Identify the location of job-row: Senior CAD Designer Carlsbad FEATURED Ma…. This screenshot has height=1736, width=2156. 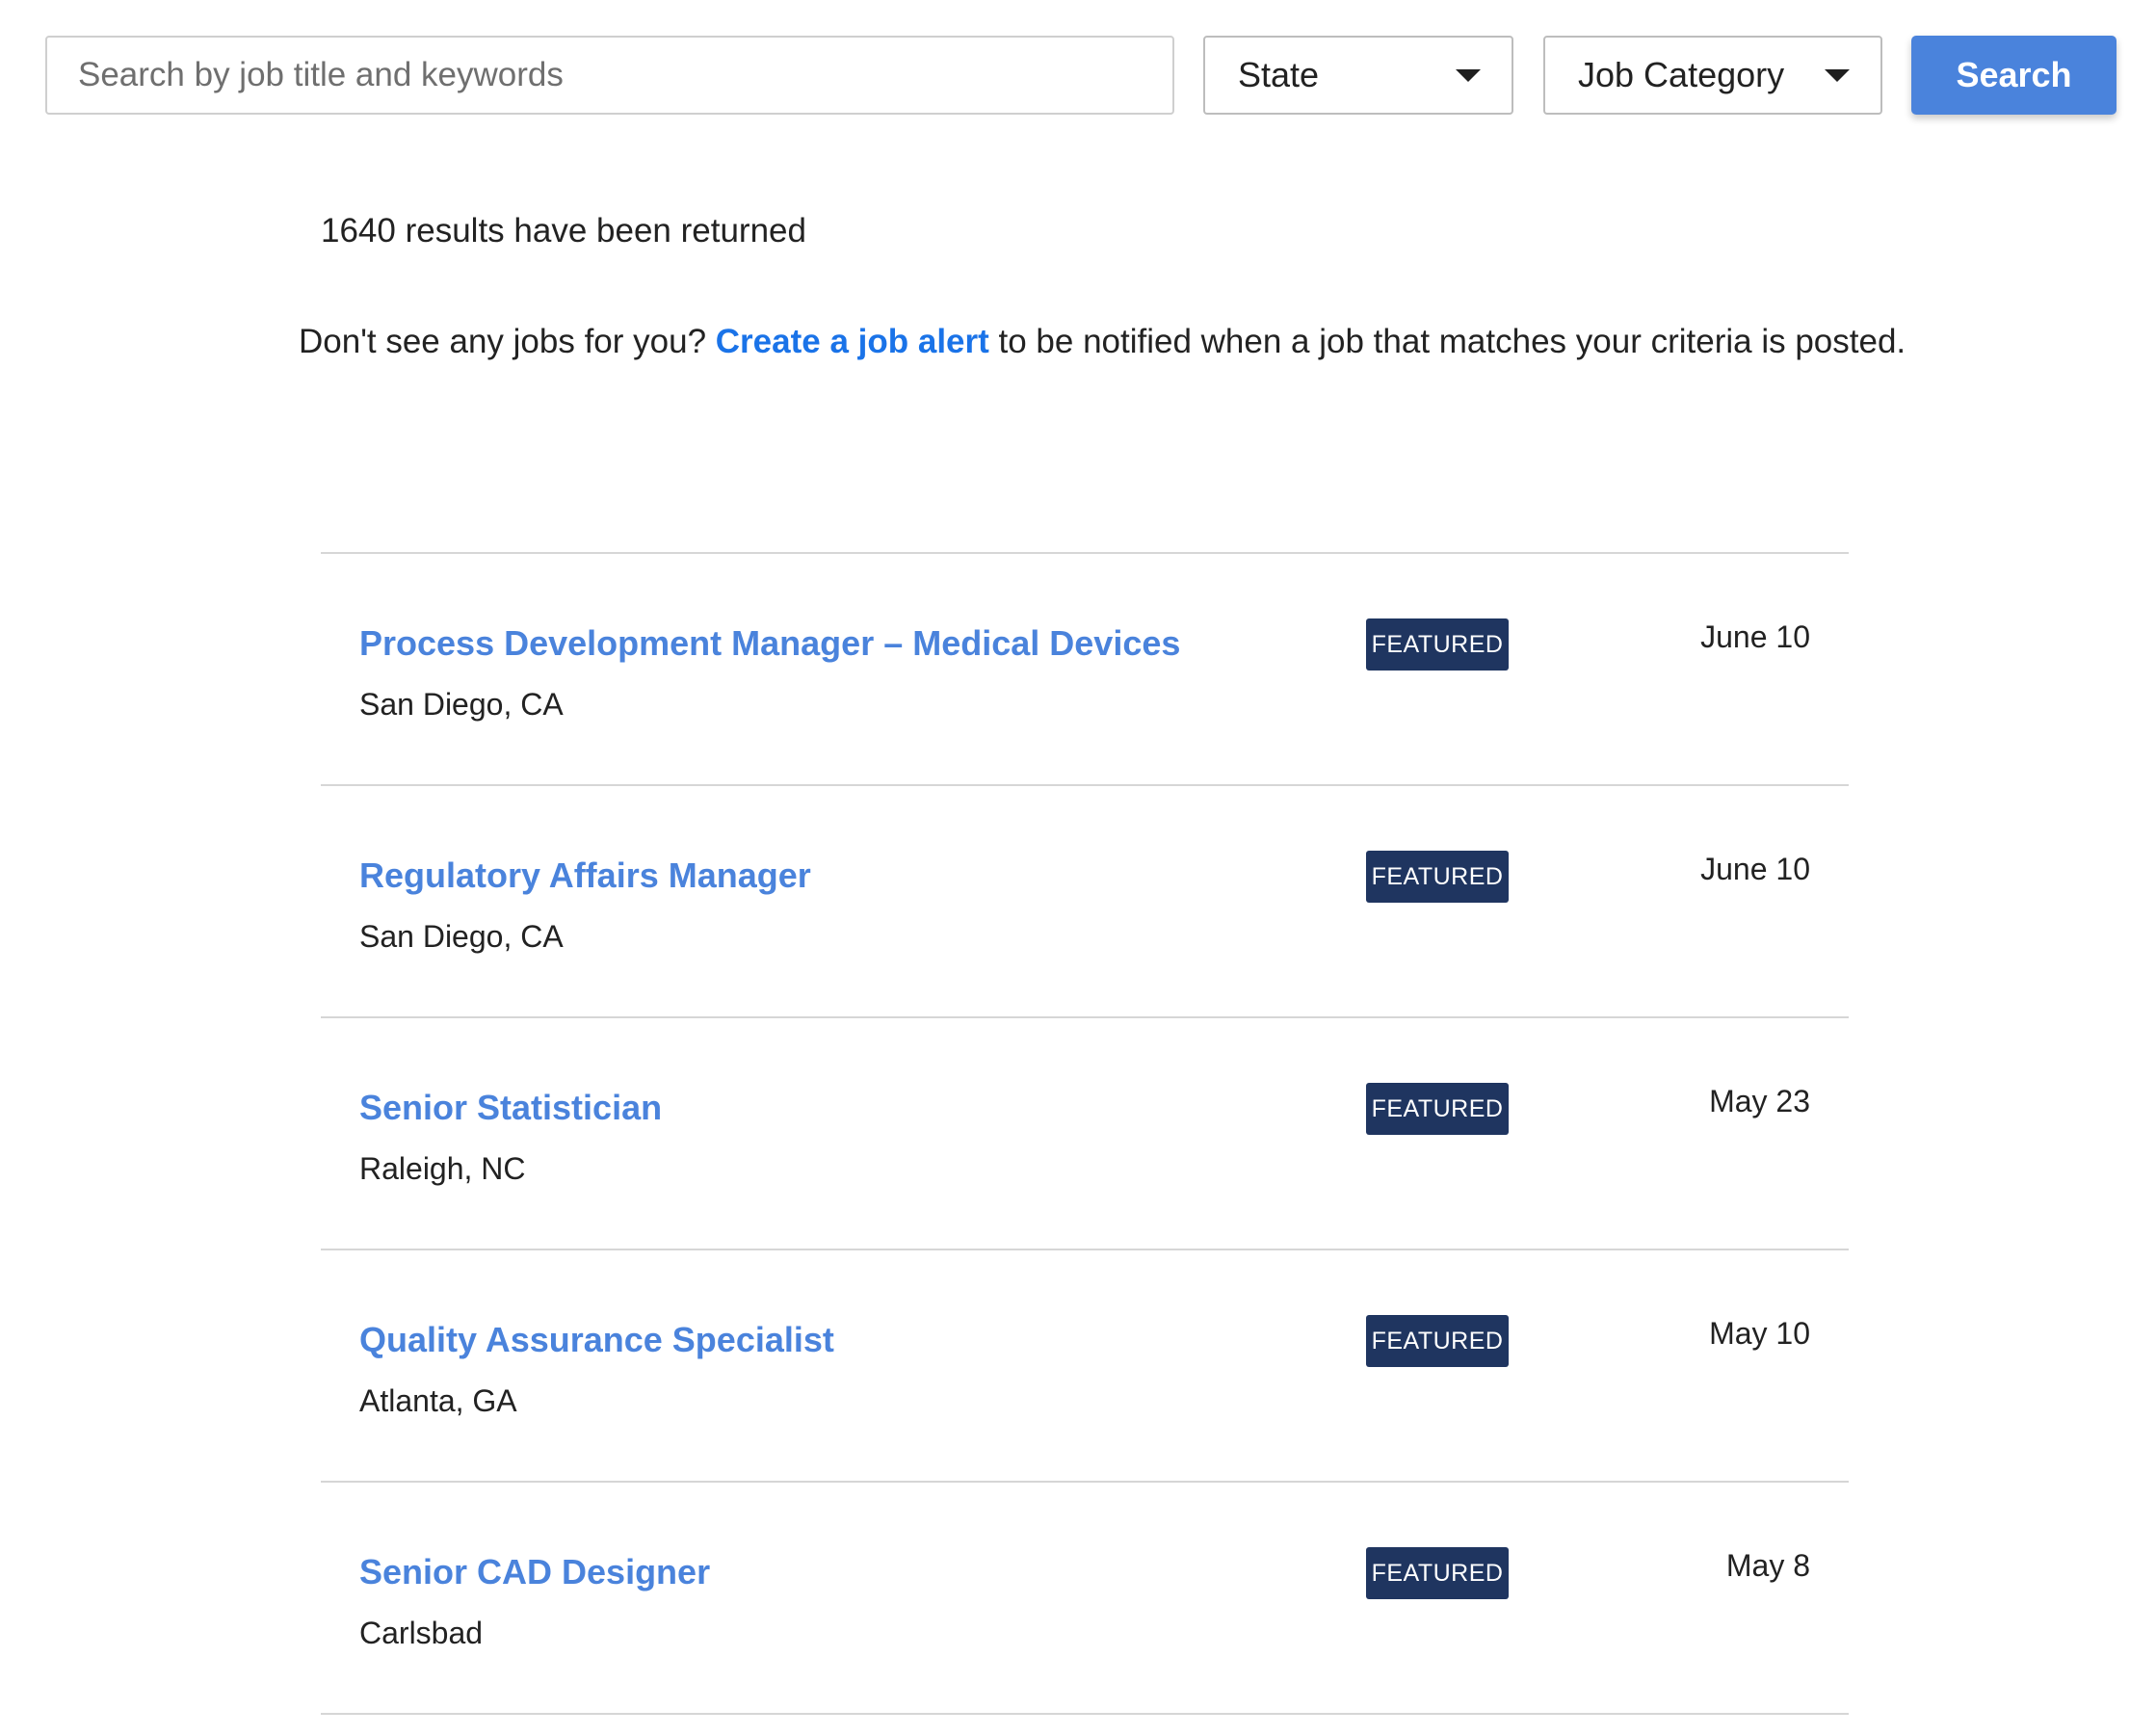
(1085, 1599).